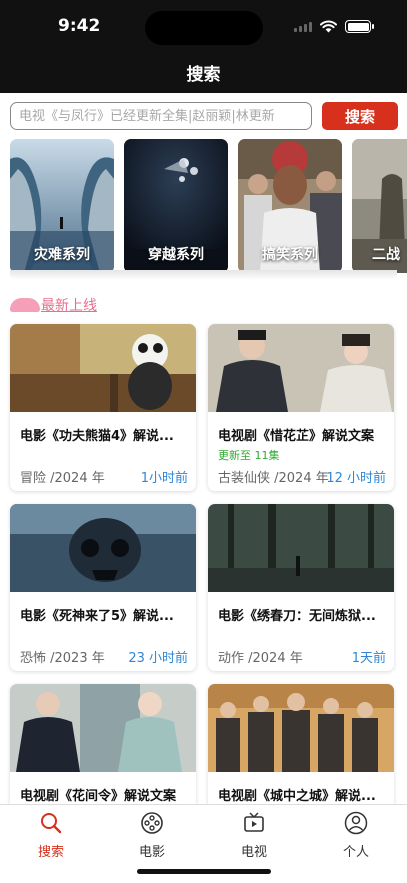  What do you see at coordinates (152, 835) in the screenshot?
I see `tab-movies: 电影` at bounding box center [152, 835].